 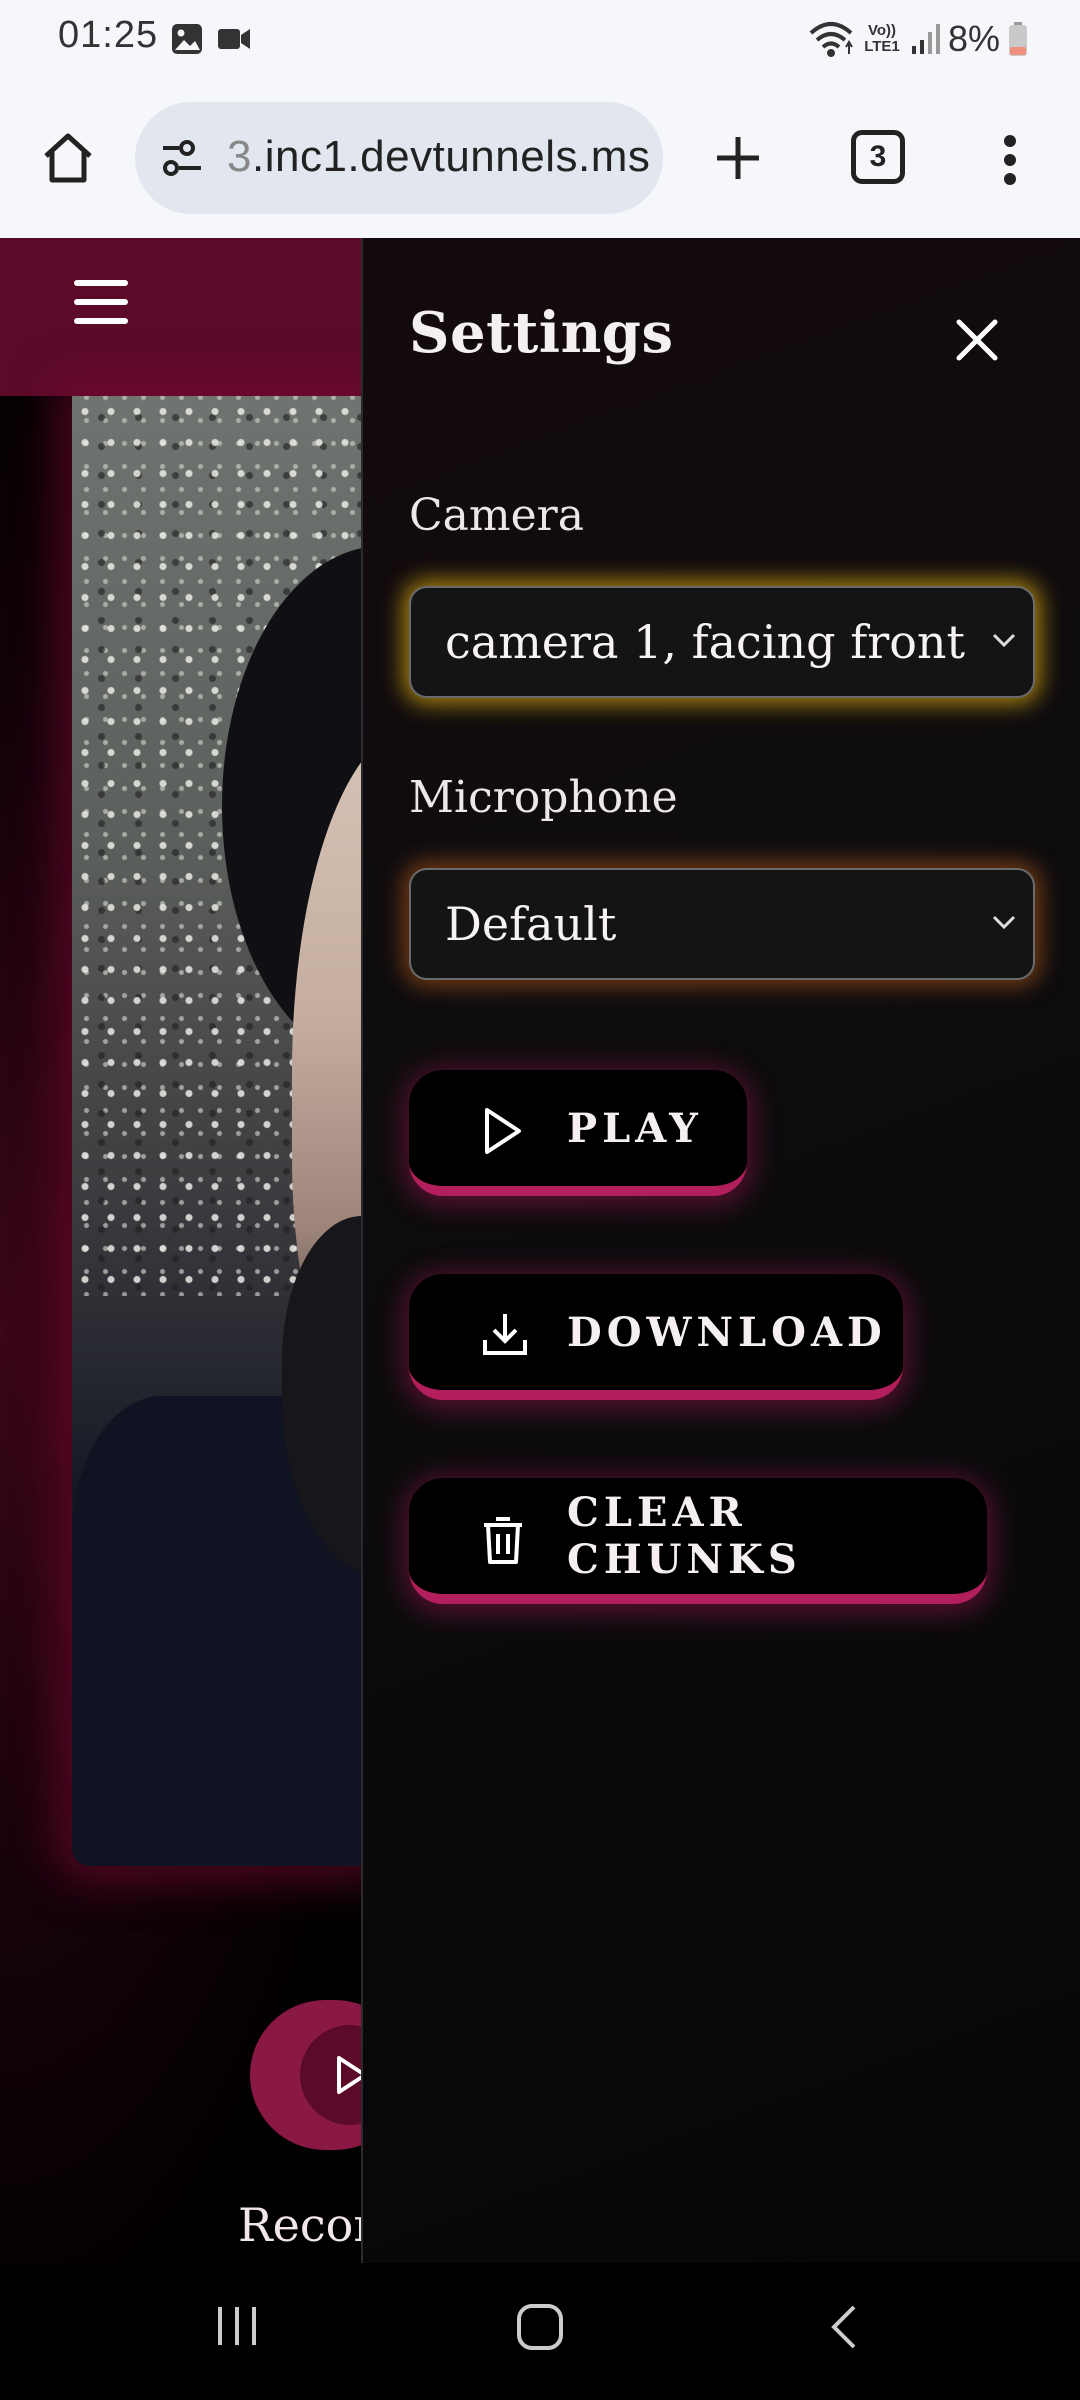 I want to click on video-call-icon, so click(x=234, y=39).